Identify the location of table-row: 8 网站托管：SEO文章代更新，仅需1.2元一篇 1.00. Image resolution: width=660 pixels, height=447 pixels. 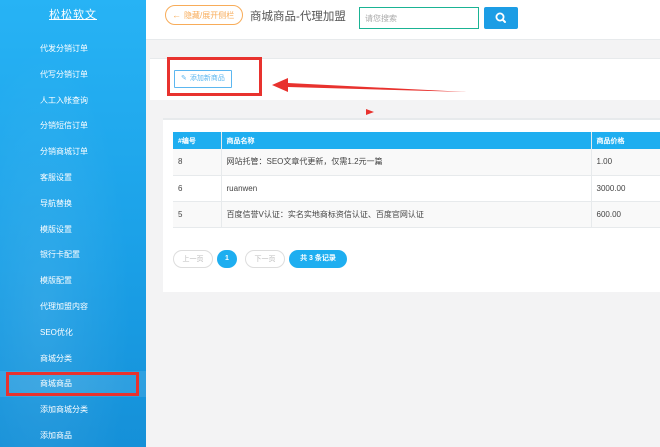
(416, 162).